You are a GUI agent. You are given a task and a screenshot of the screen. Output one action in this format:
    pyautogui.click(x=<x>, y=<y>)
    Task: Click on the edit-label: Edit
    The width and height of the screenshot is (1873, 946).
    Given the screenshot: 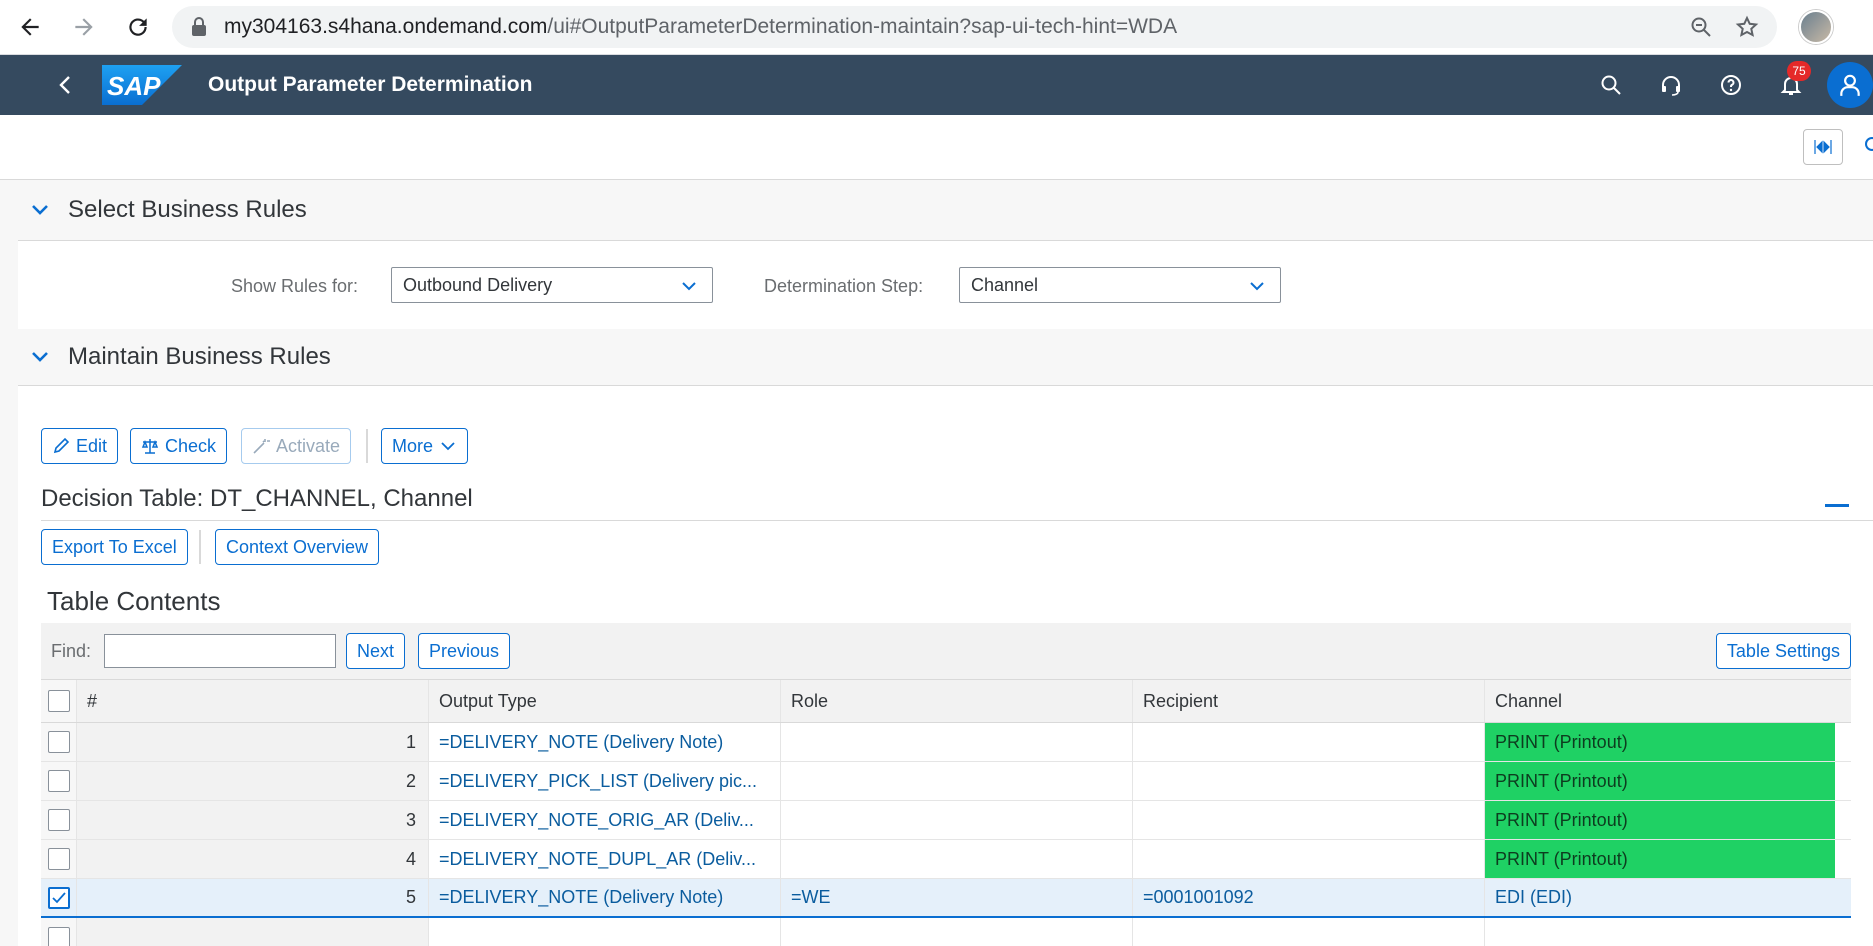 What is the action you would take?
    pyautogui.click(x=92, y=445)
    